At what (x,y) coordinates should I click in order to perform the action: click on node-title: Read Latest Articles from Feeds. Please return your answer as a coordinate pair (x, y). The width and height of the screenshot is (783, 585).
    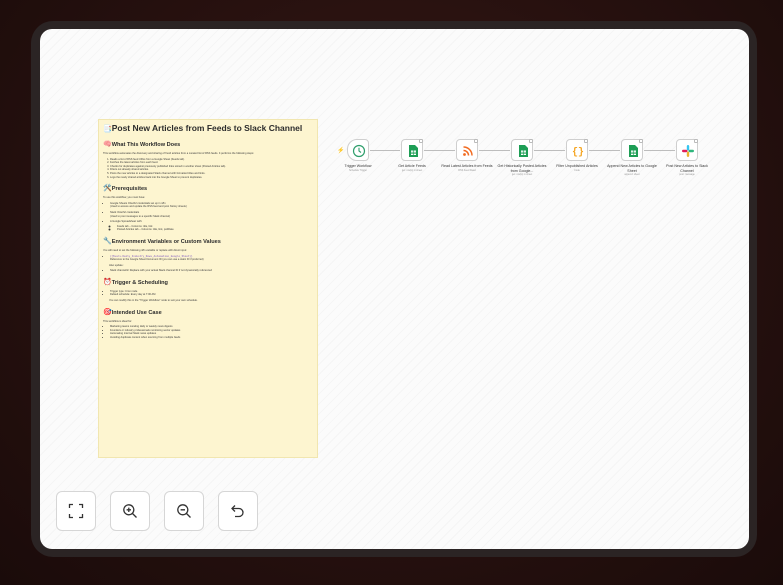
    Looking at the image, I should click on (467, 166).